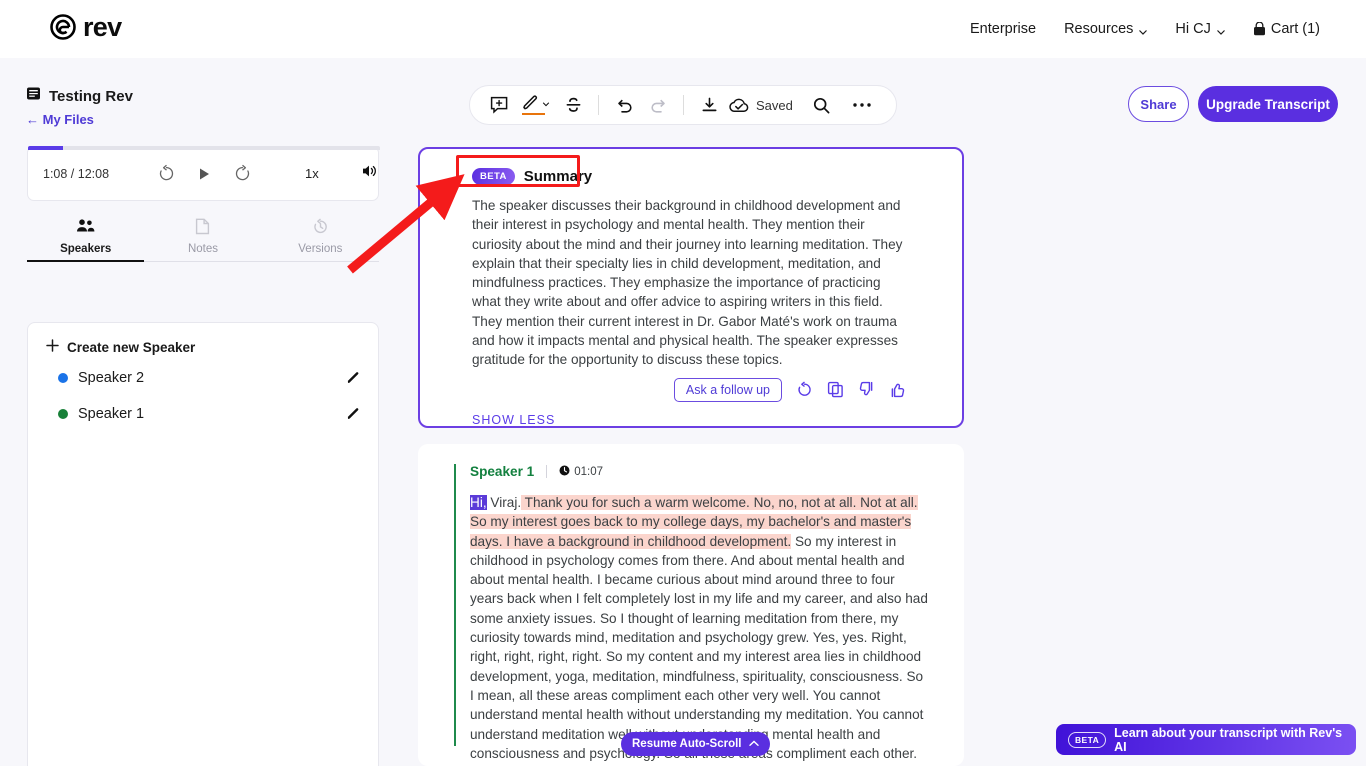 The height and width of the screenshot is (766, 1366). I want to click on notes-icon, so click(202, 229).